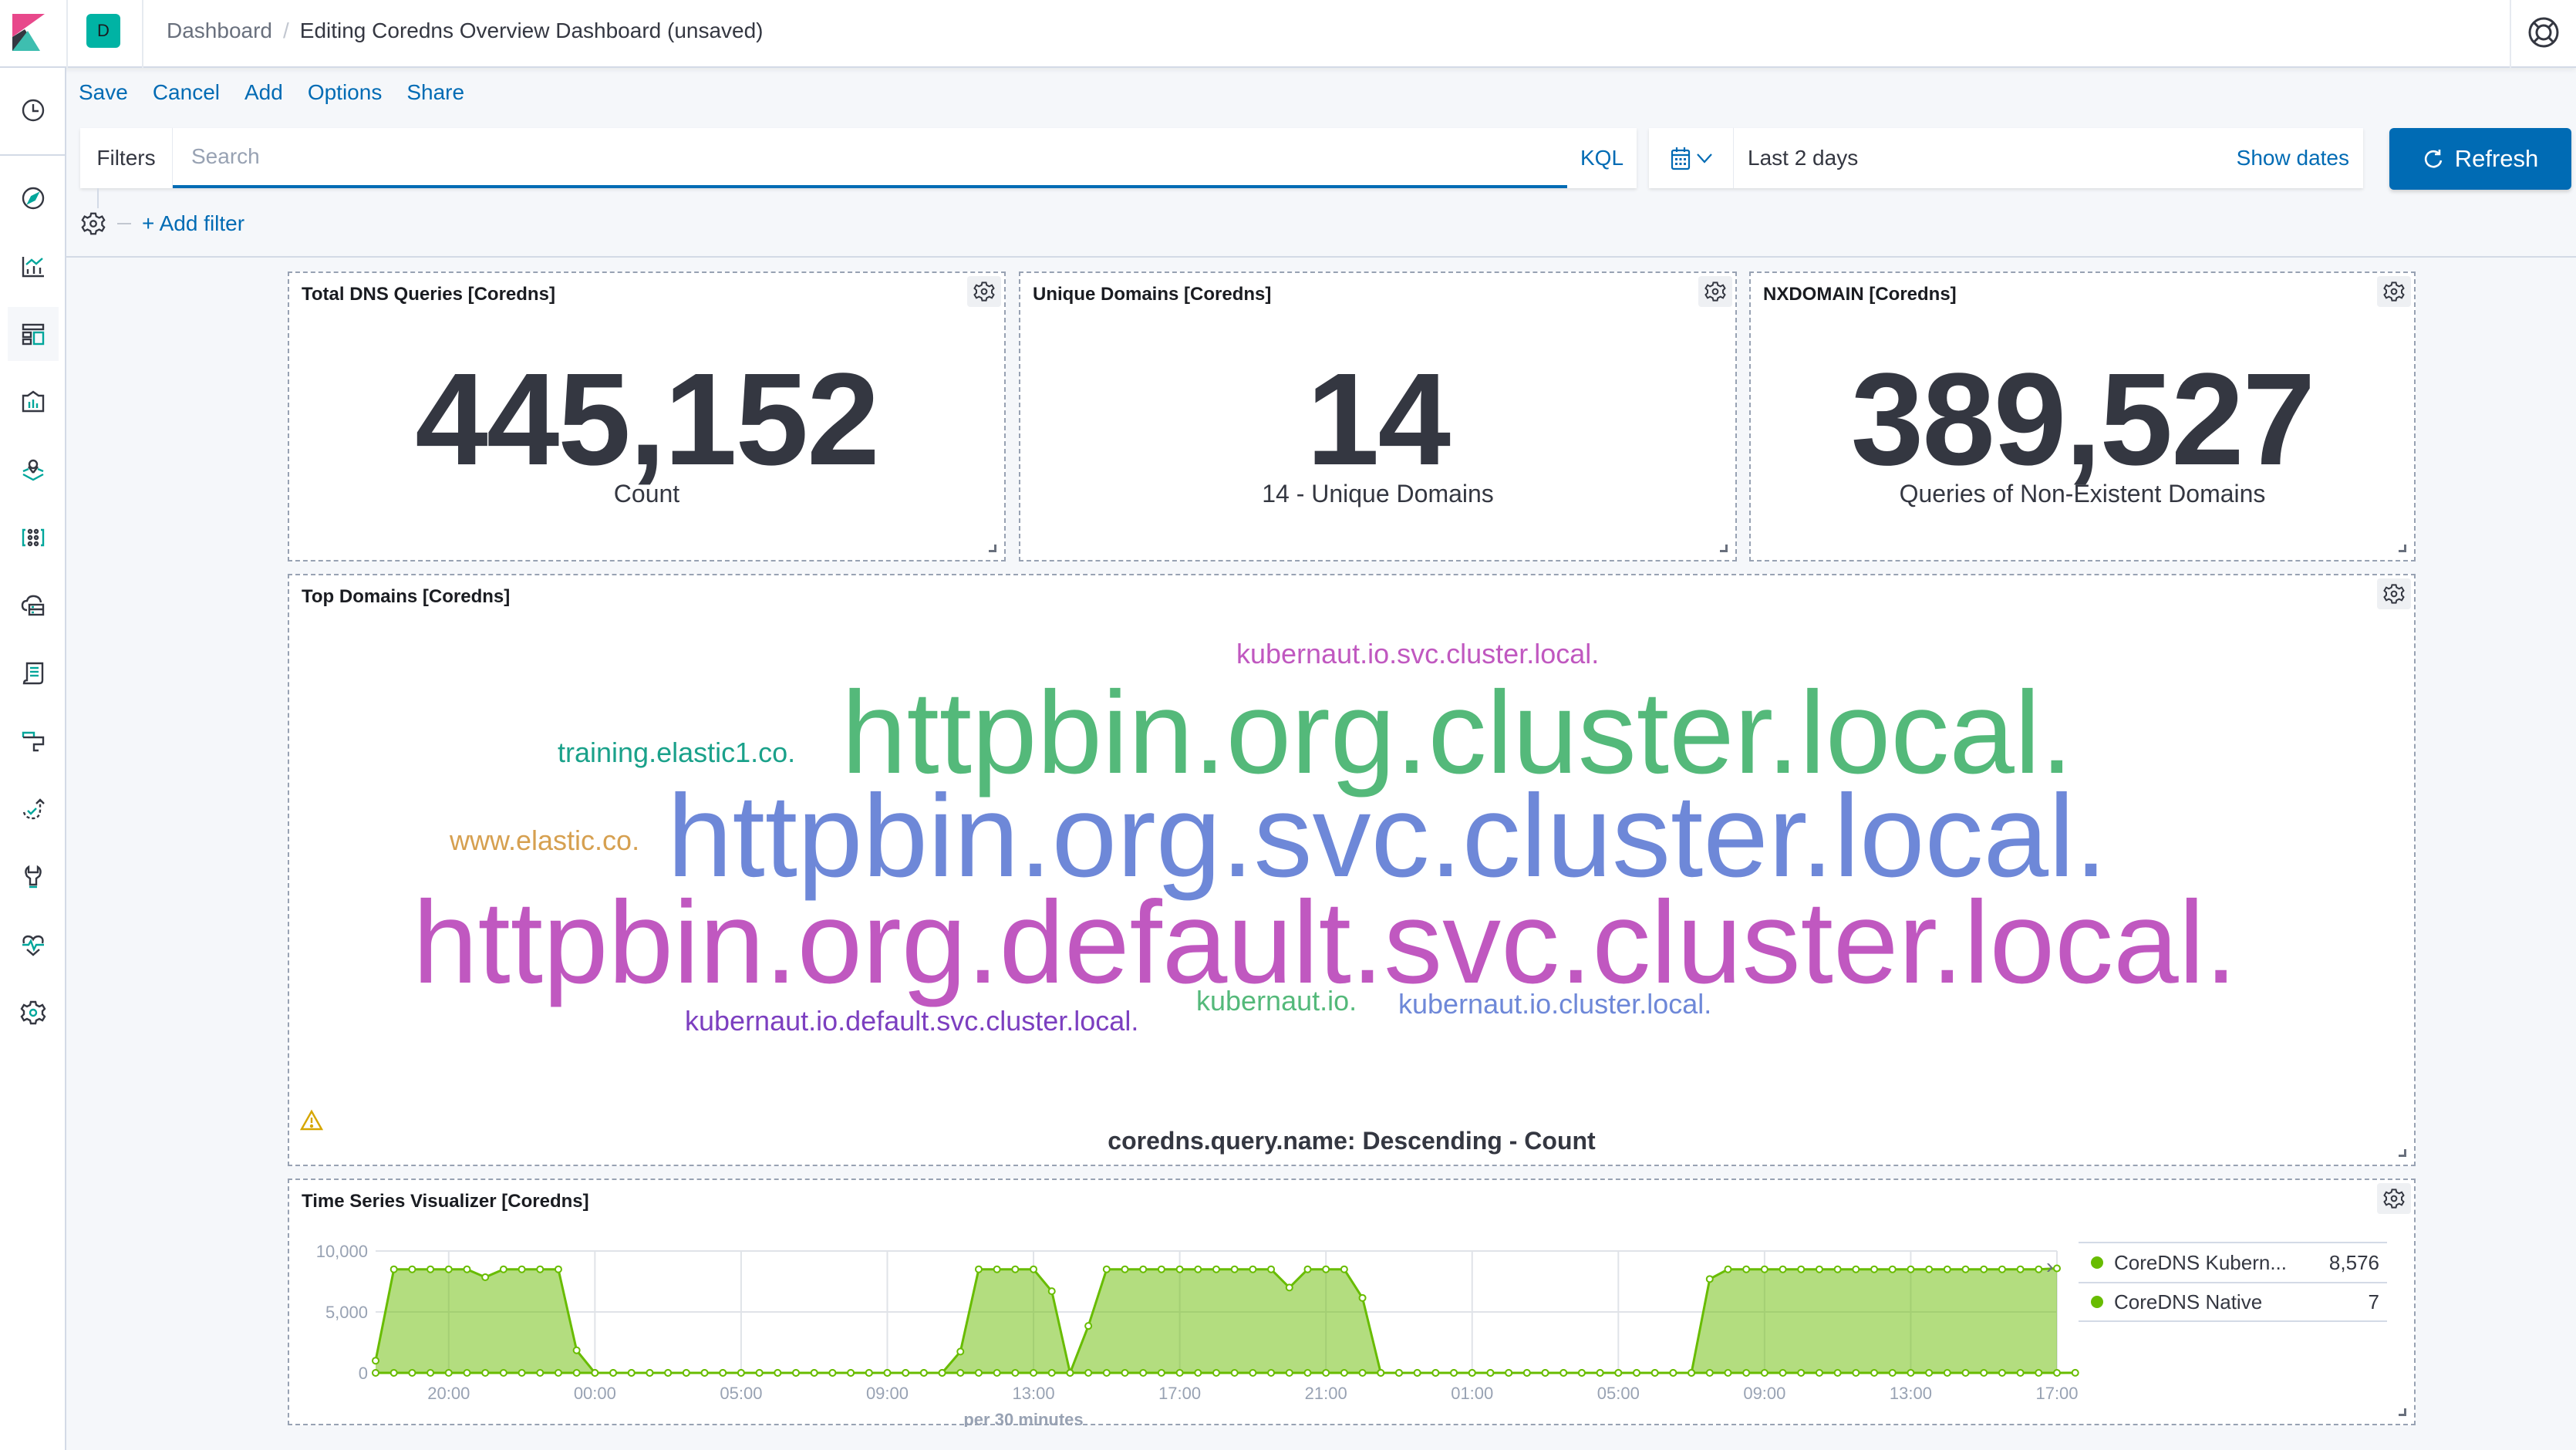 This screenshot has width=2576, height=1450. What do you see at coordinates (186, 92) in the screenshot?
I see `cancel-button: Cancel` at bounding box center [186, 92].